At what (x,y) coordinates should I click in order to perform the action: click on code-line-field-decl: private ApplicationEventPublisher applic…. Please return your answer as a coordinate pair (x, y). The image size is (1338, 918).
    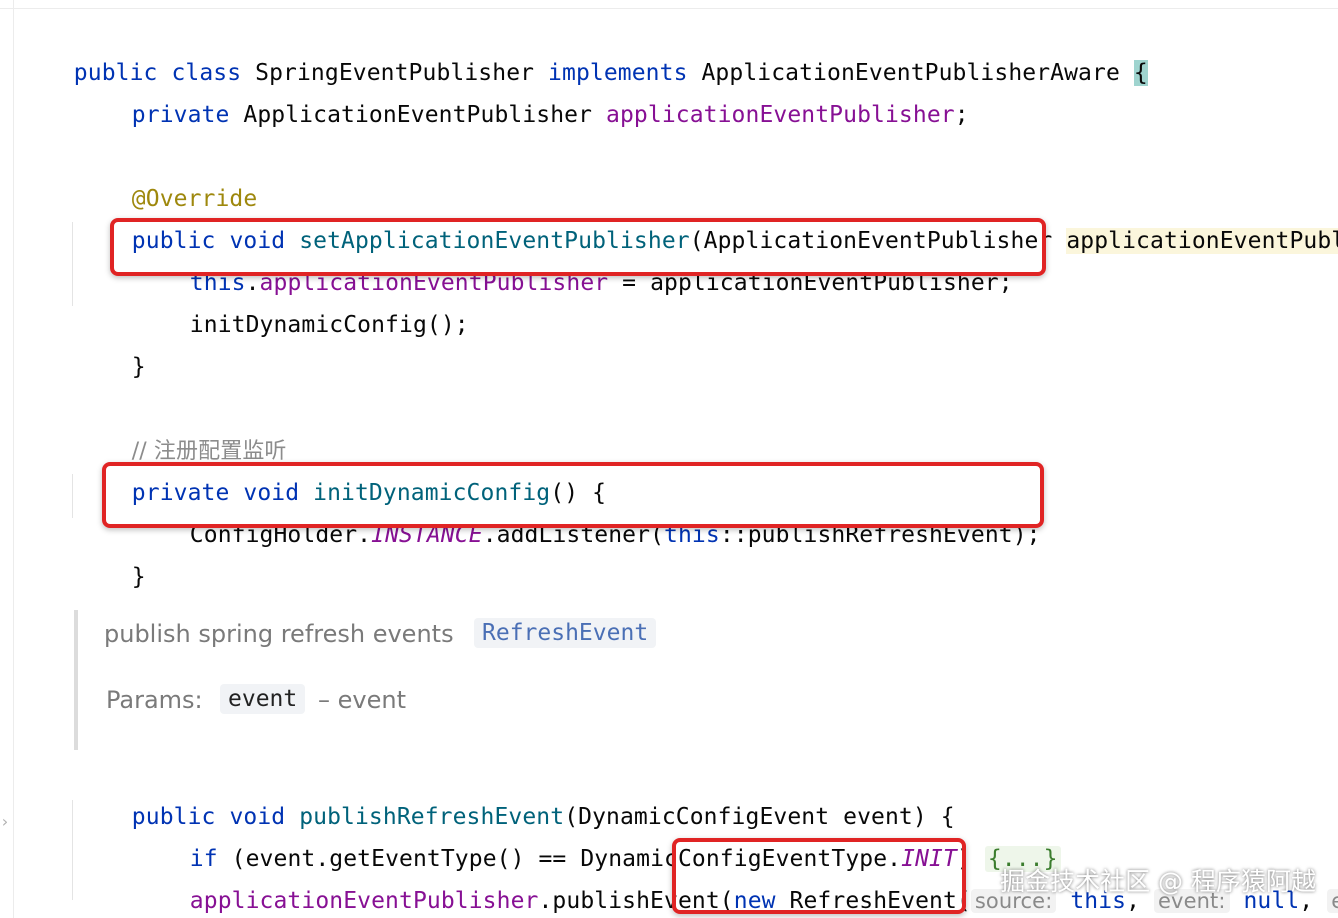
    Looking at the image, I should click on (522, 93).